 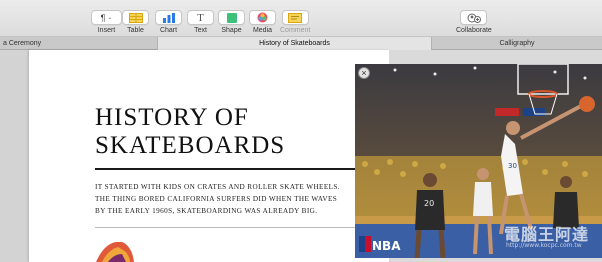 I want to click on collaborate-label: Collaborate, so click(x=474, y=30).